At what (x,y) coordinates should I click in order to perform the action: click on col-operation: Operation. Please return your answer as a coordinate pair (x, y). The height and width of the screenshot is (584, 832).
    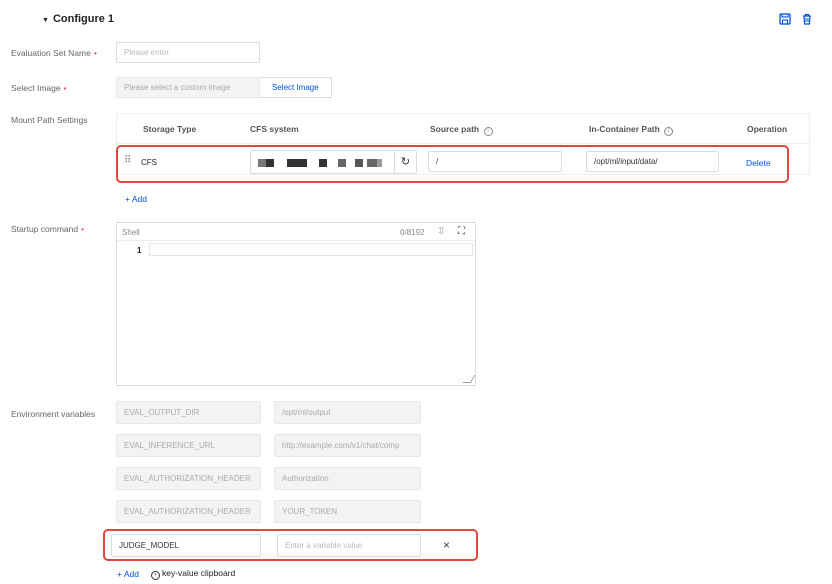
    Looking at the image, I should click on (767, 129).